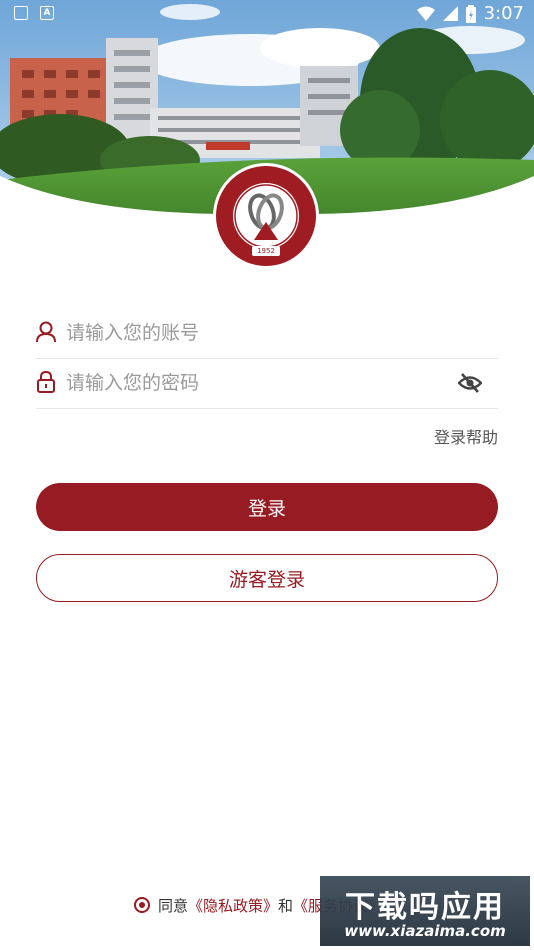 This screenshot has height=950, width=534. Describe the element at coordinates (46, 382) in the screenshot. I see `lock-icon` at that location.